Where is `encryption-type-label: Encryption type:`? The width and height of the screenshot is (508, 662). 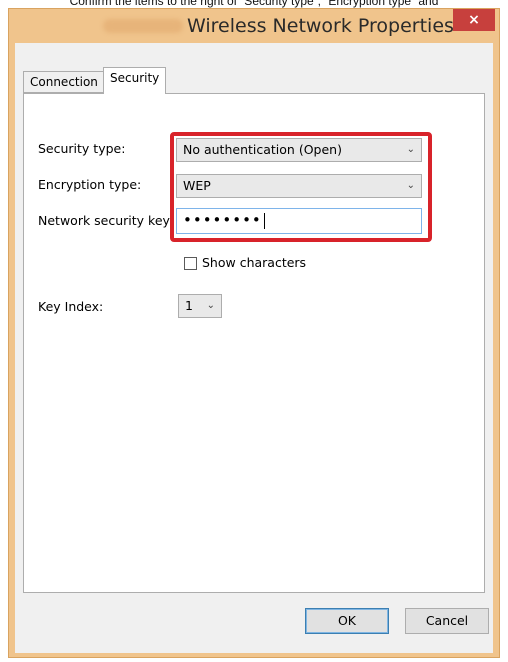 encryption-type-label: Encryption type: is located at coordinates (90, 184).